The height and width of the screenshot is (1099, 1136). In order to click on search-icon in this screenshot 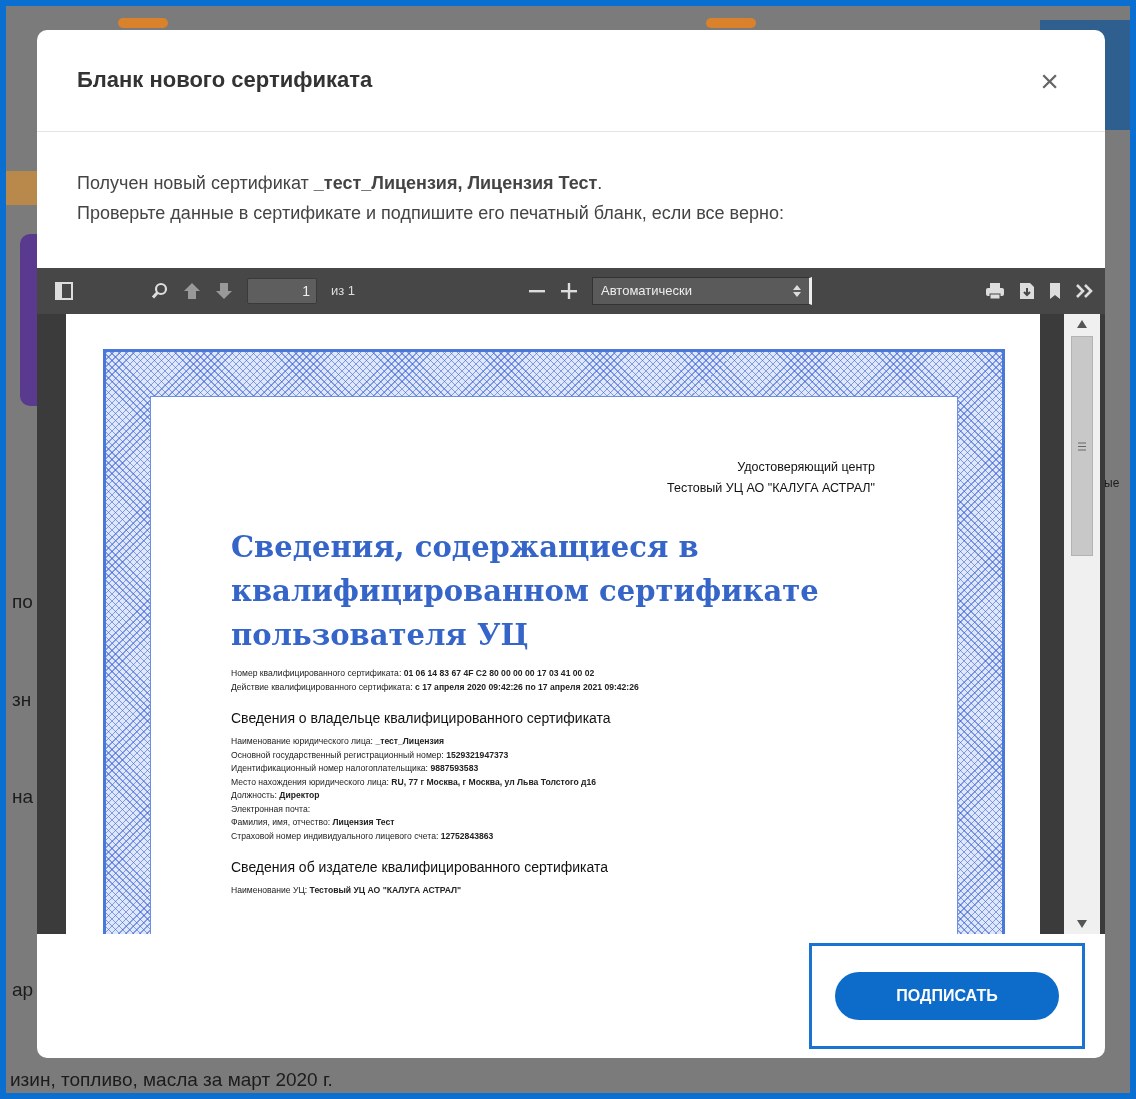, I will do `click(160, 291)`.